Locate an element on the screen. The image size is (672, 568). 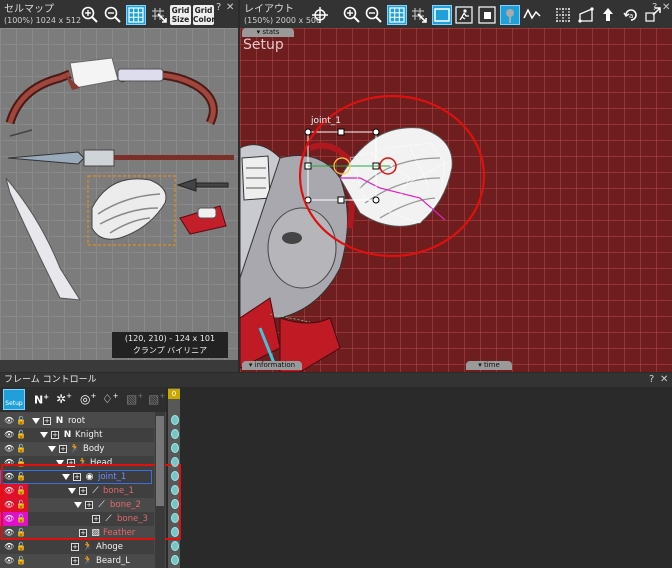
layout-zoom-in-button is located at coordinates (352, 15).